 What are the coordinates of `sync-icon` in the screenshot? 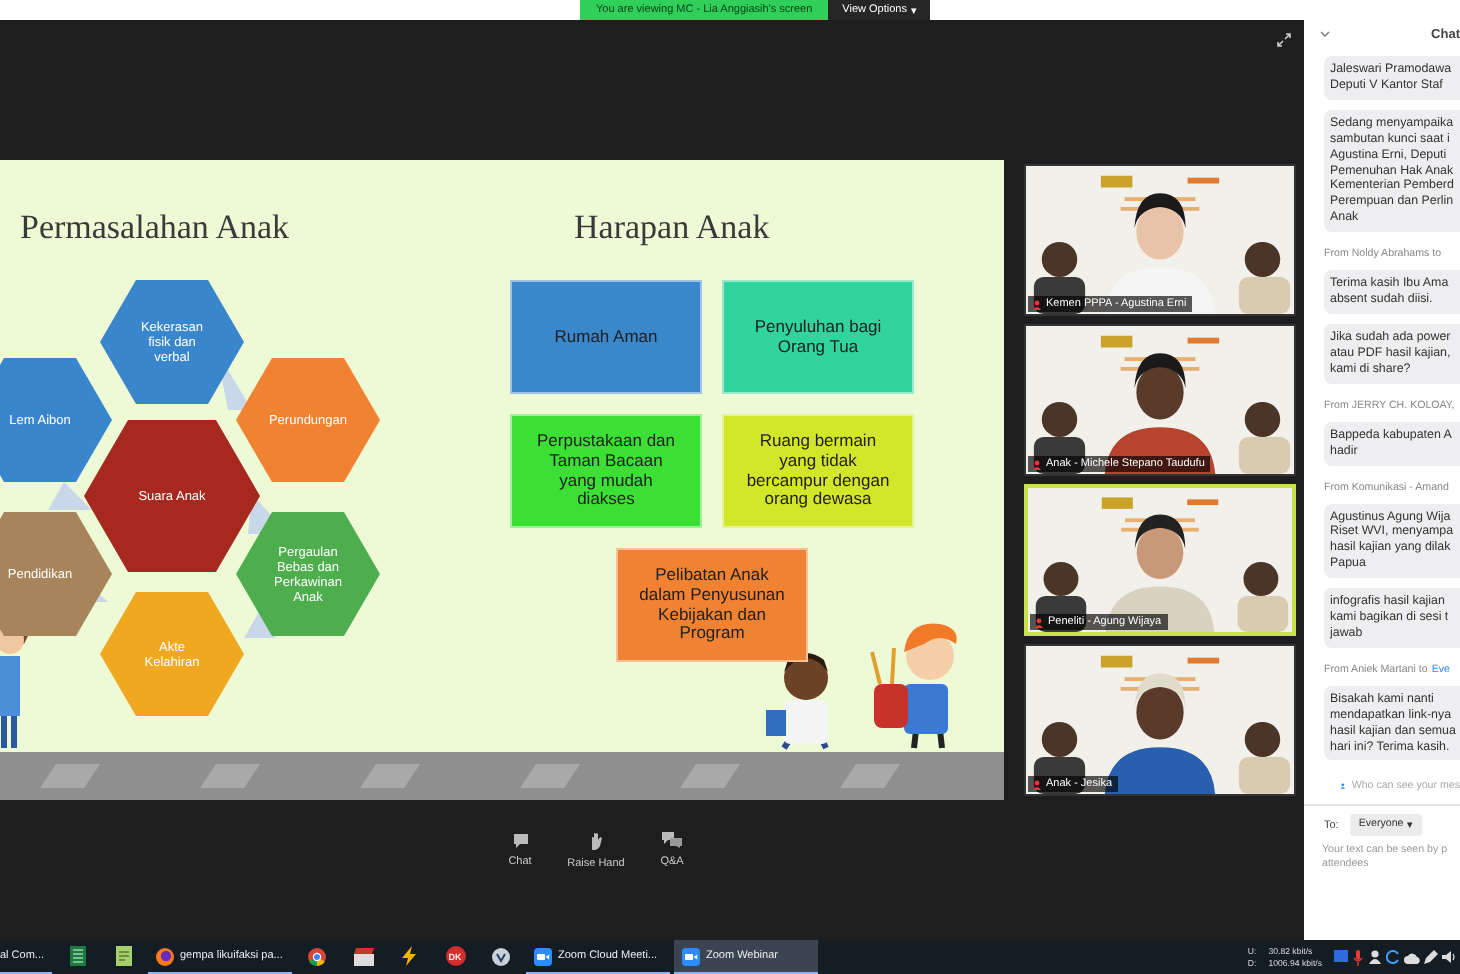 It's located at (1393, 957).